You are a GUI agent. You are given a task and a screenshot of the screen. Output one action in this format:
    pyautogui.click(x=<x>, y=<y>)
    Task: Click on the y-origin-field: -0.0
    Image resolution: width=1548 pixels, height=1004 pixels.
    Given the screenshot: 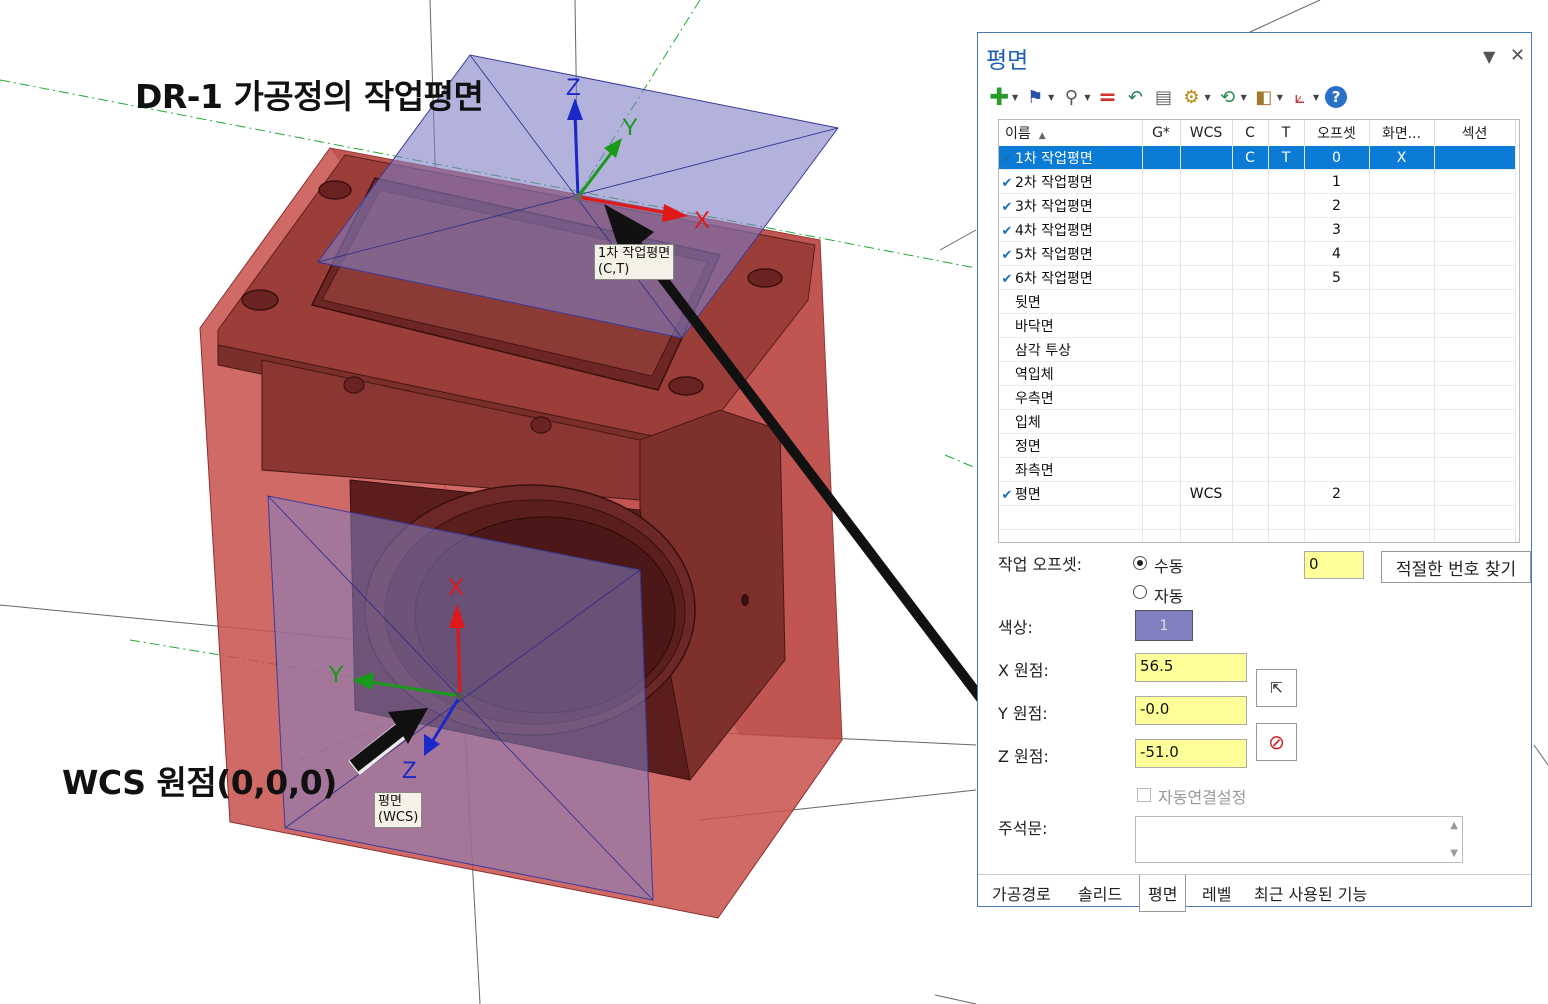 What is the action you would take?
    pyautogui.click(x=1191, y=710)
    